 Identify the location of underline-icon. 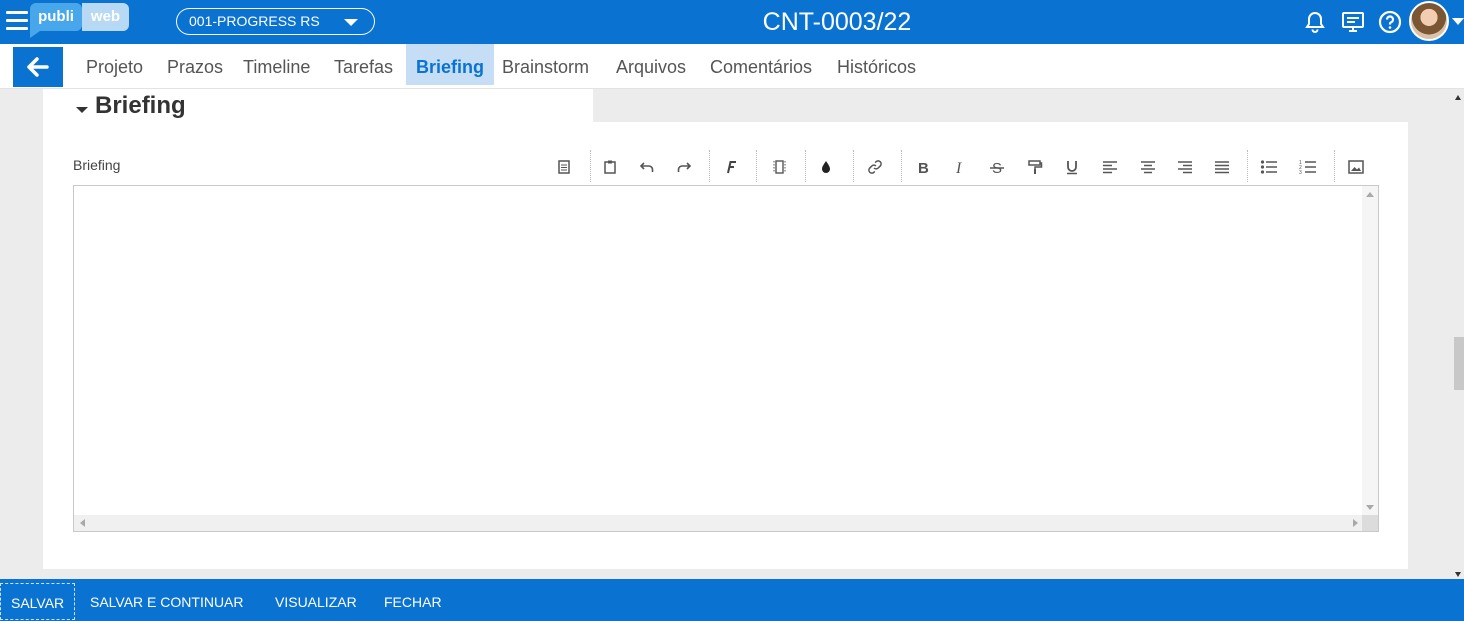
(1072, 167).